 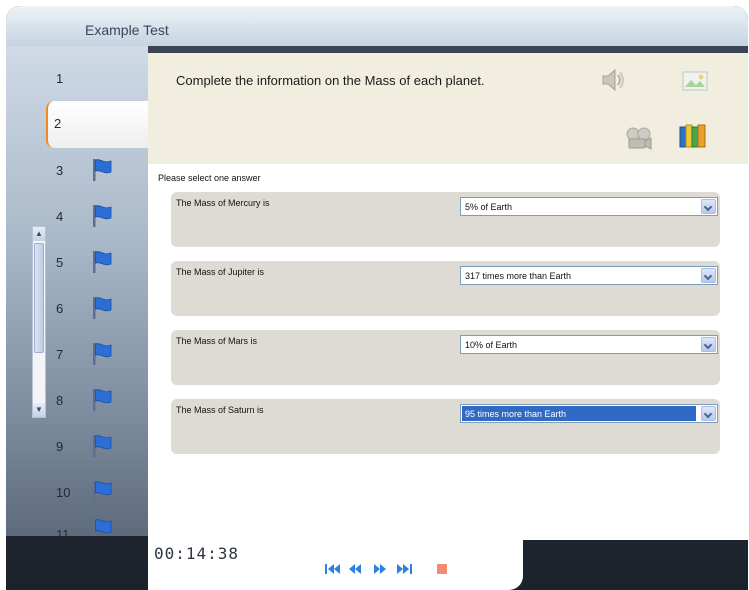 What do you see at coordinates (60, 308) in the screenshot?
I see `nav-question-number: 6` at bounding box center [60, 308].